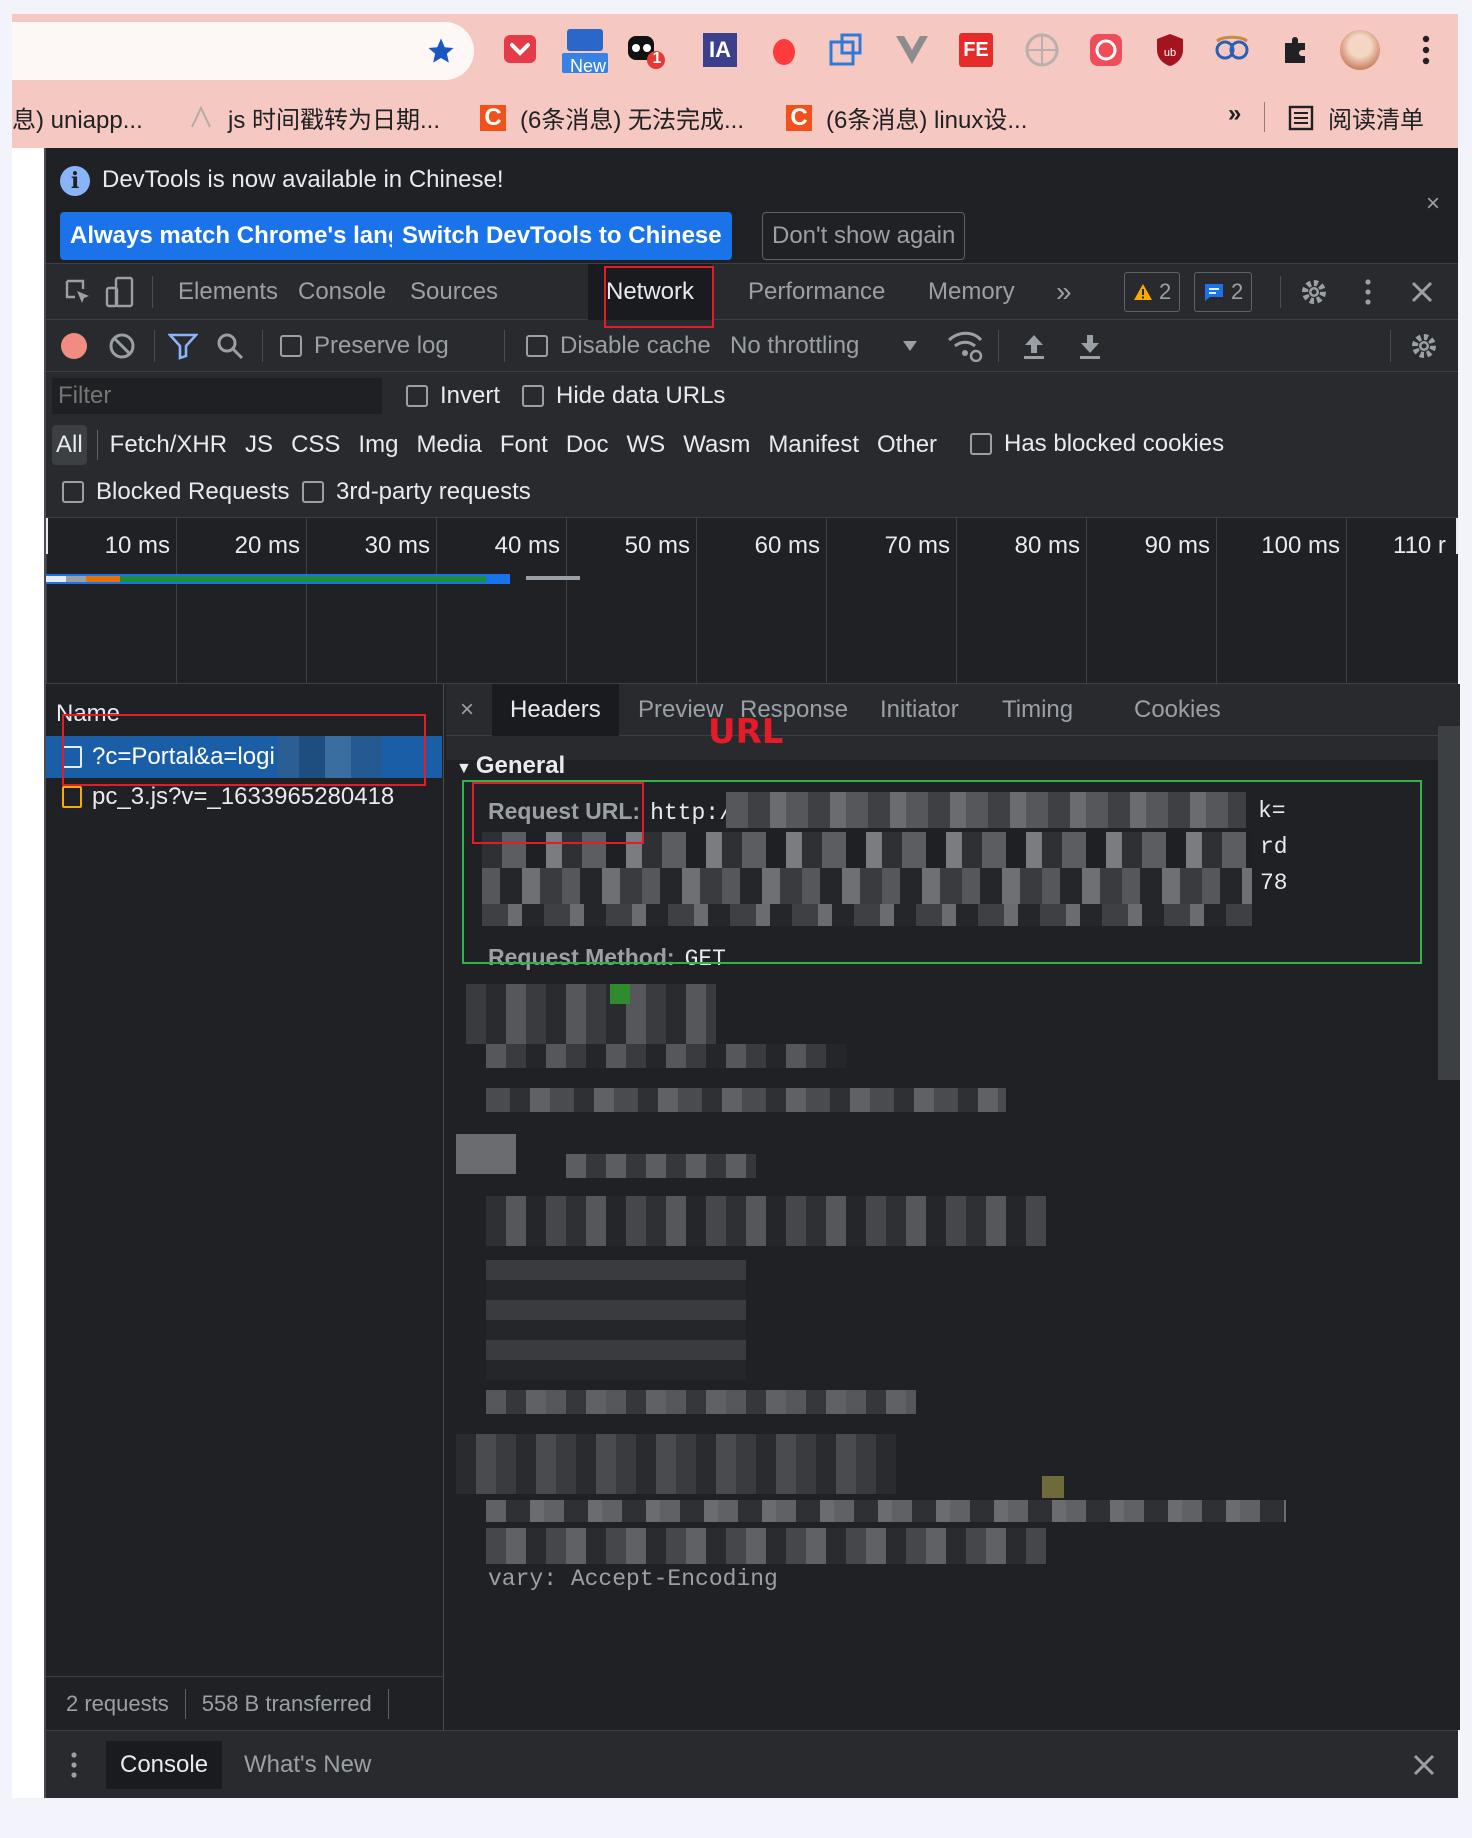 The height and width of the screenshot is (1838, 1472). I want to click on chevron-down-icon, so click(910, 346).